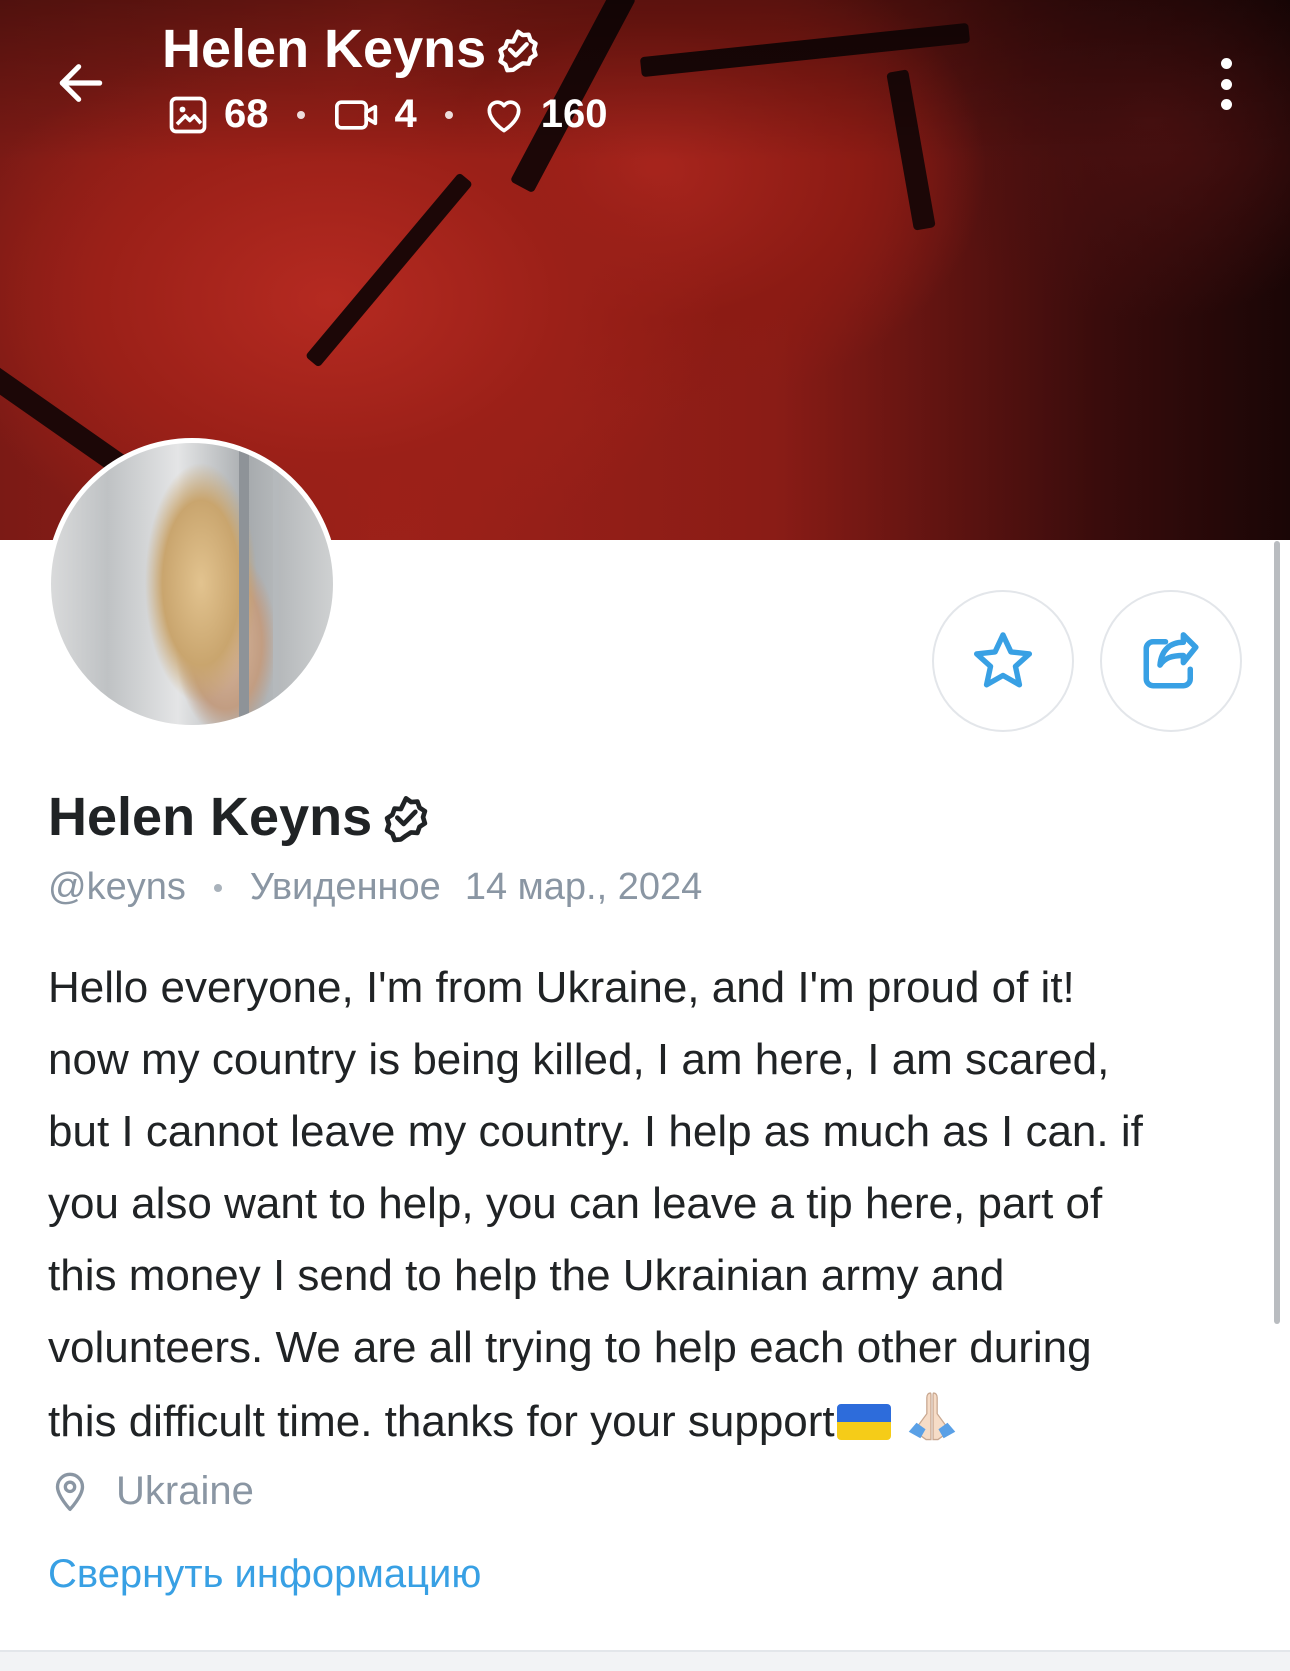 The width and height of the screenshot is (1290, 1671). I want to click on star-icon, so click(1003, 660).